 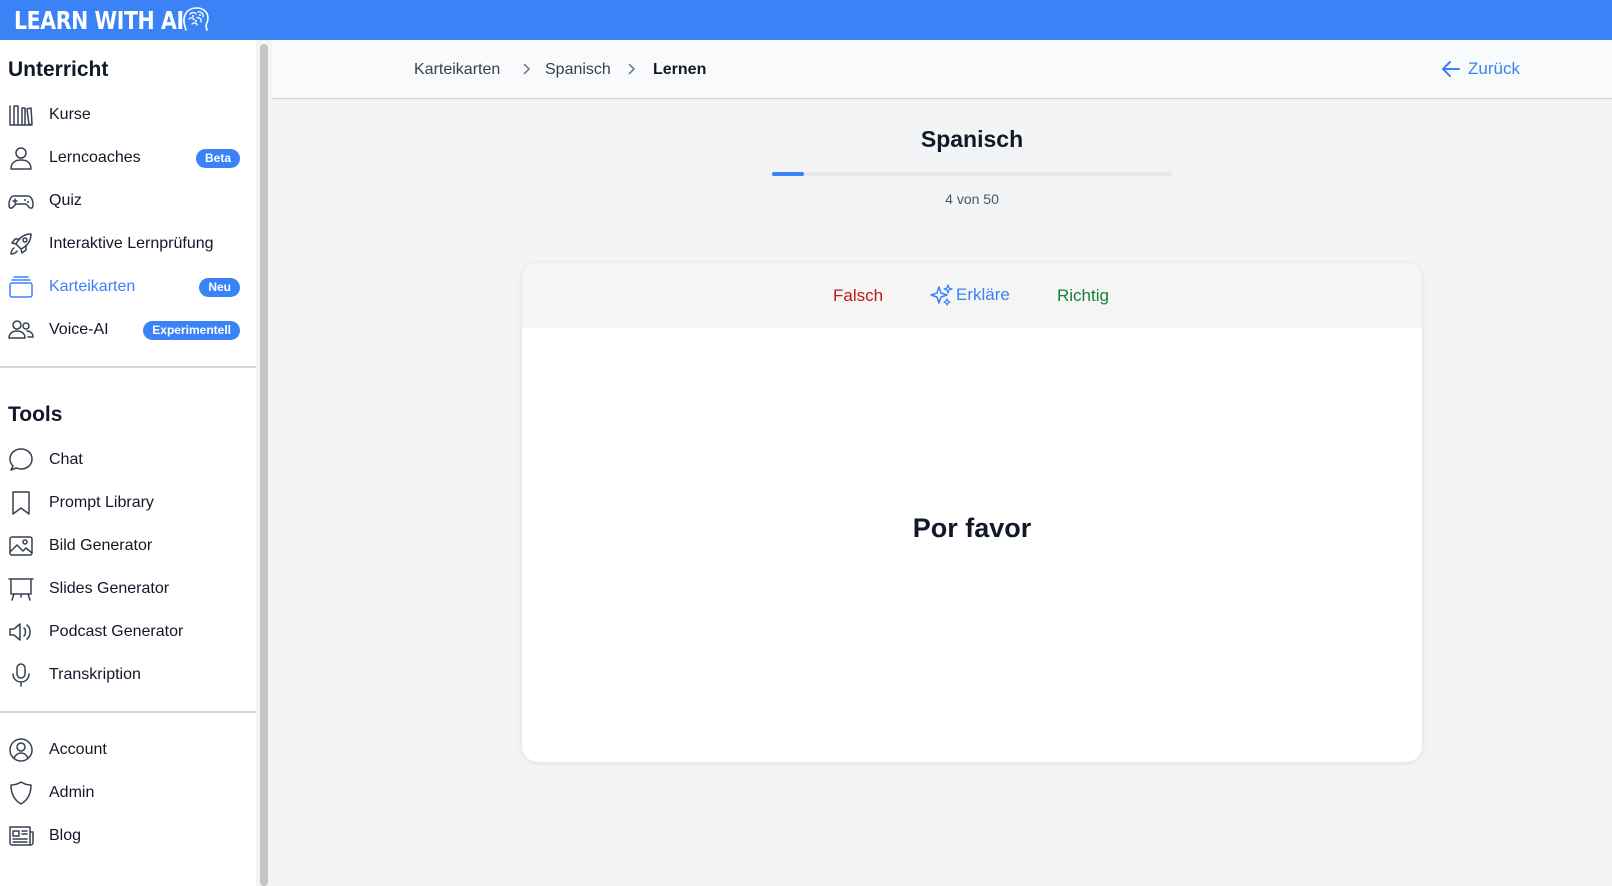 What do you see at coordinates (1494, 68) in the screenshot?
I see `back-label: Zurück` at bounding box center [1494, 68].